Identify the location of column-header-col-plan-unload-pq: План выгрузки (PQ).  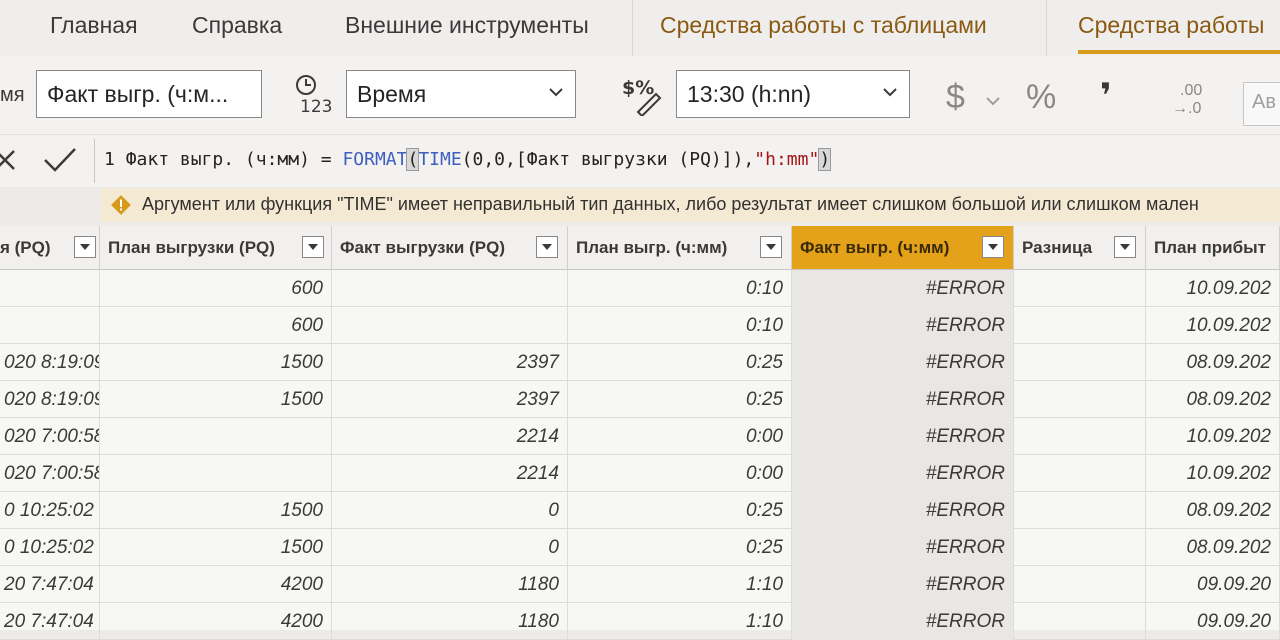
(216, 248).